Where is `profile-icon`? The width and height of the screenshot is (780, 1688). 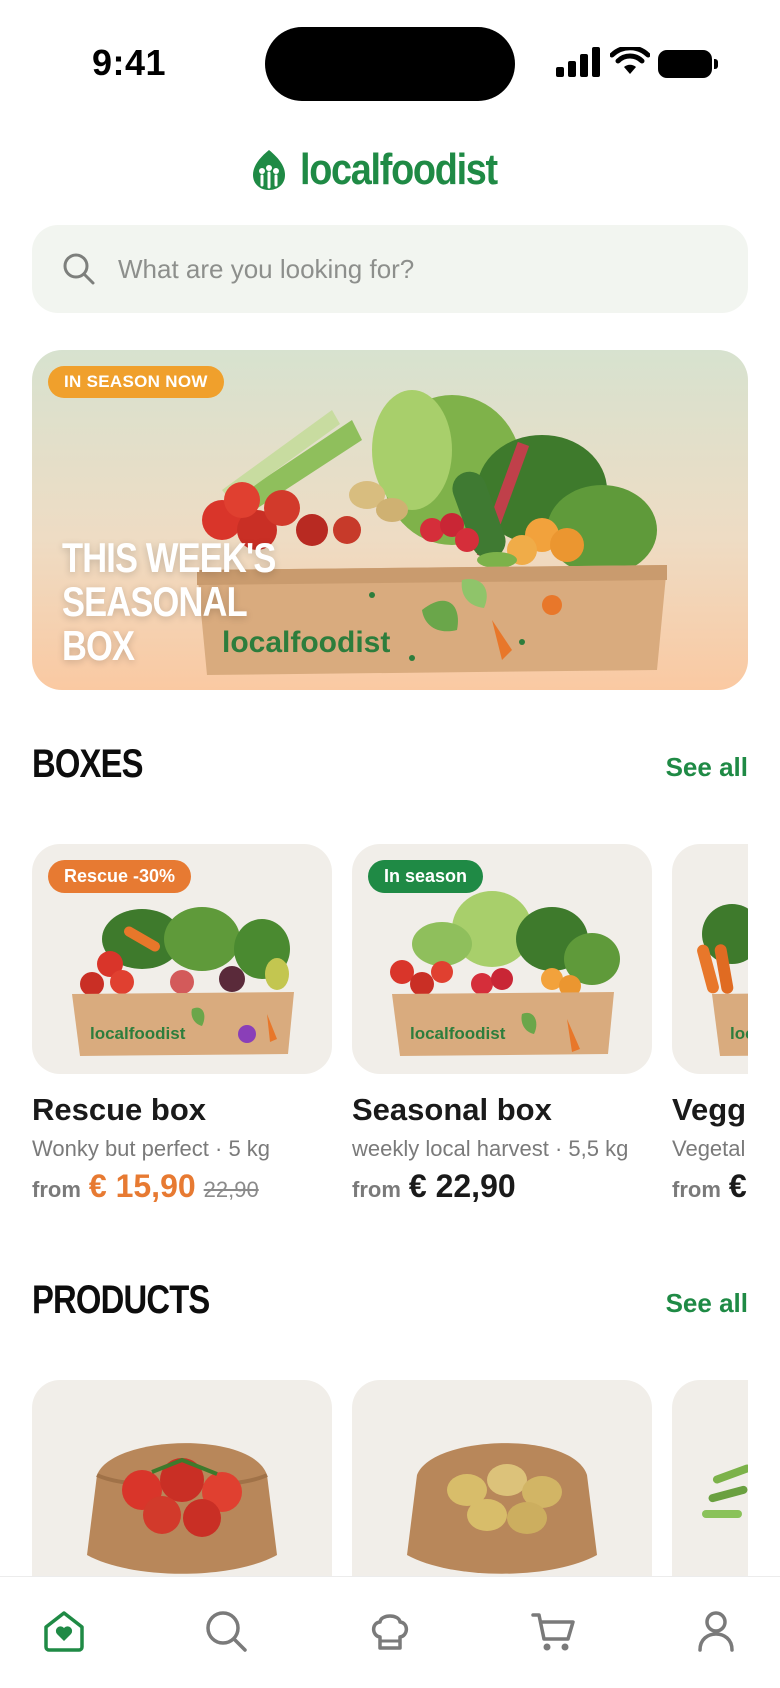 profile-icon is located at coordinates (716, 1631).